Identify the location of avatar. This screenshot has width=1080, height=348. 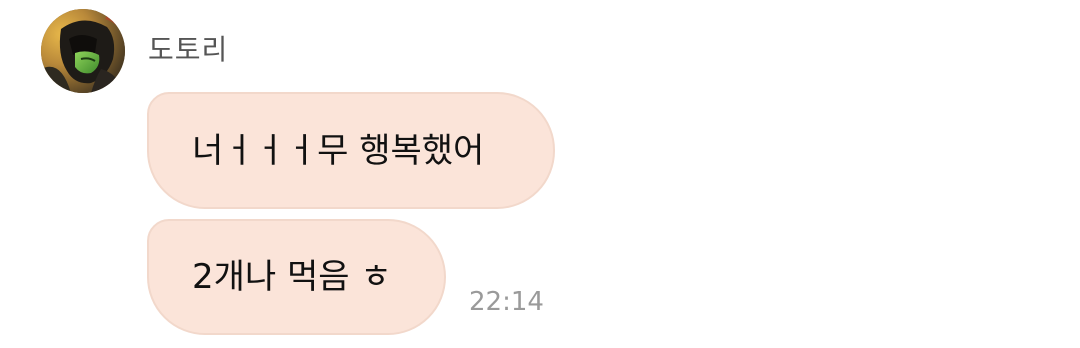
(83, 51).